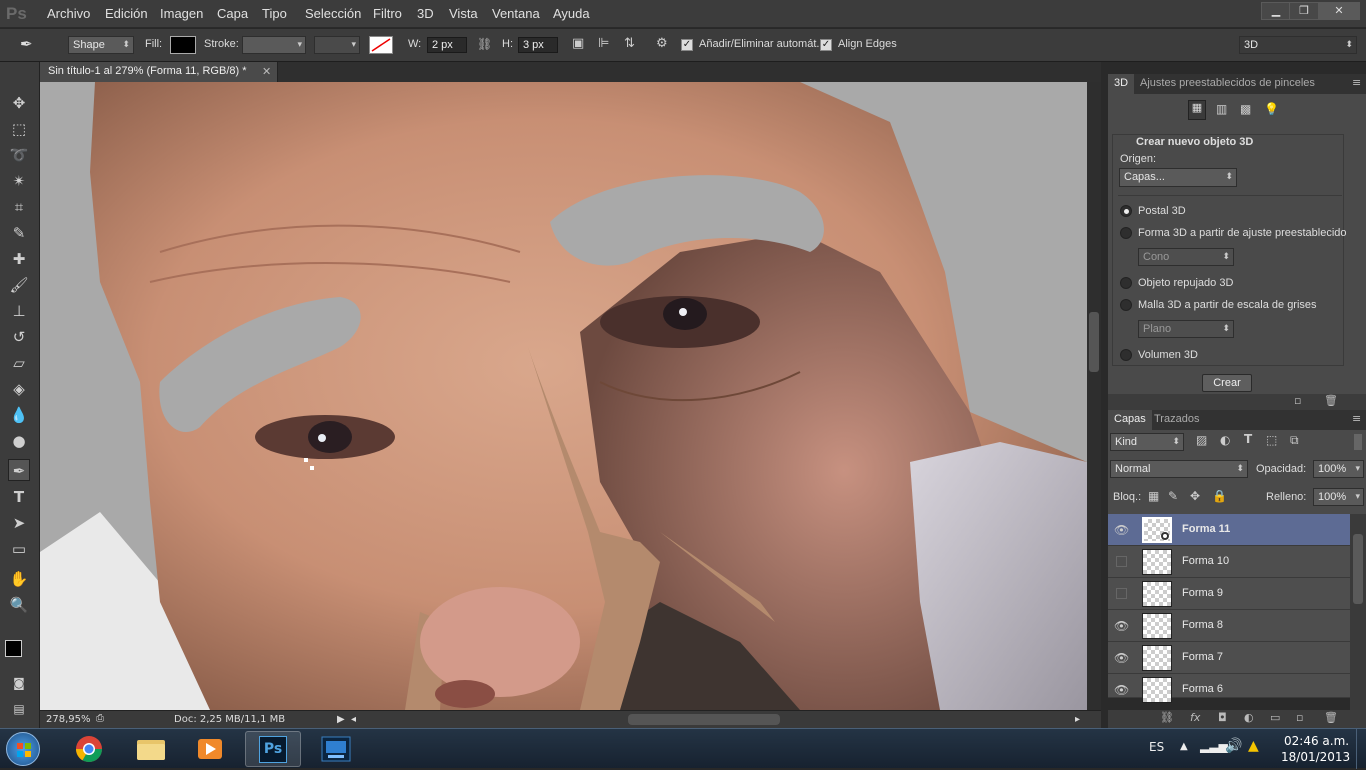 The image size is (1366, 770). I want to click on close-tab-icon: ✕, so click(266, 71).